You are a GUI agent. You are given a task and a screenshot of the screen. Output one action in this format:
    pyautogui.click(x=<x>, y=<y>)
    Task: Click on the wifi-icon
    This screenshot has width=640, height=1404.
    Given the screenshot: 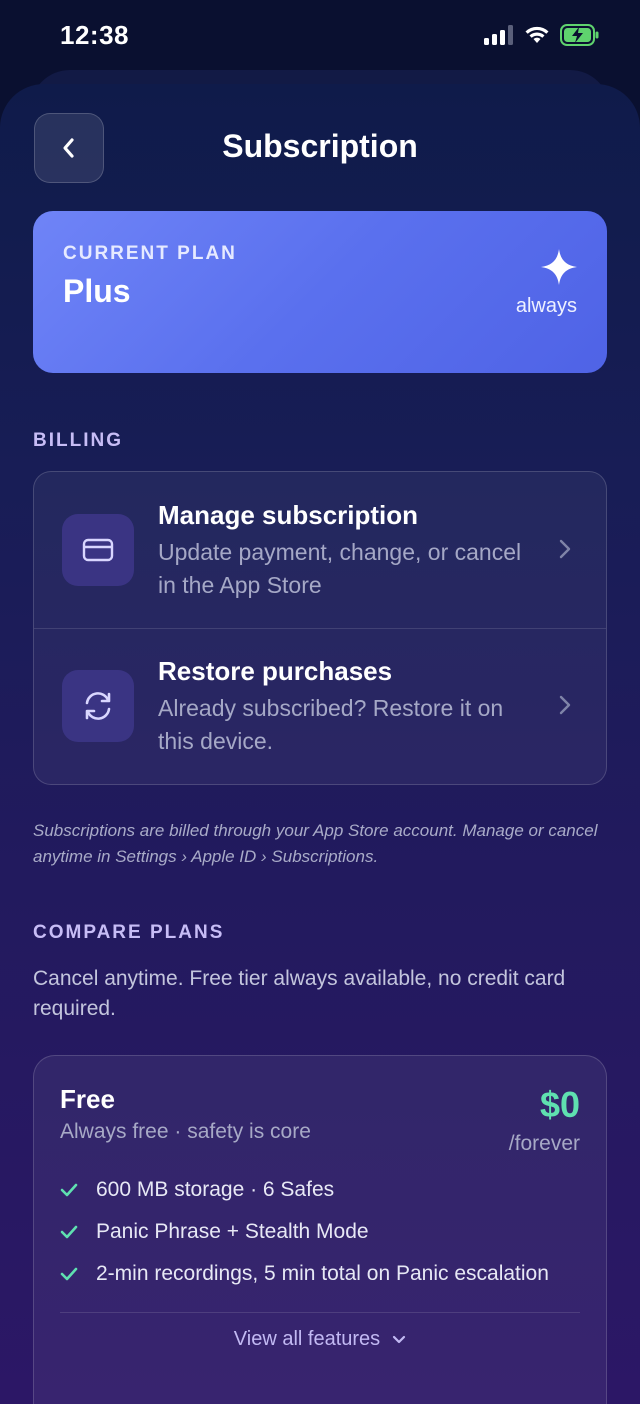 What is the action you would take?
    pyautogui.click(x=537, y=34)
    